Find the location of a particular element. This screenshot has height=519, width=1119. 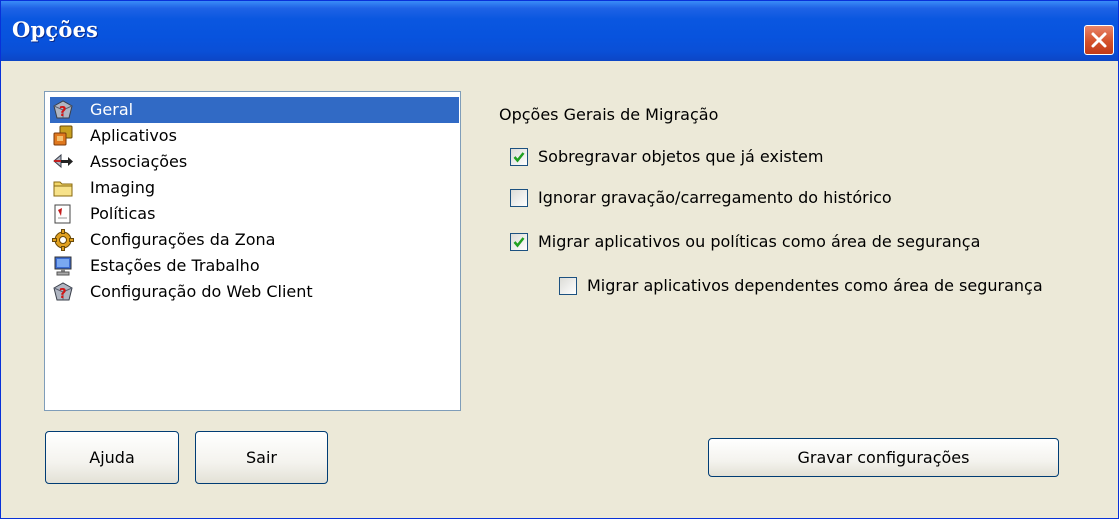

list-item-estacoes-trabalho: Estações de Trabalho is located at coordinates (254, 266).